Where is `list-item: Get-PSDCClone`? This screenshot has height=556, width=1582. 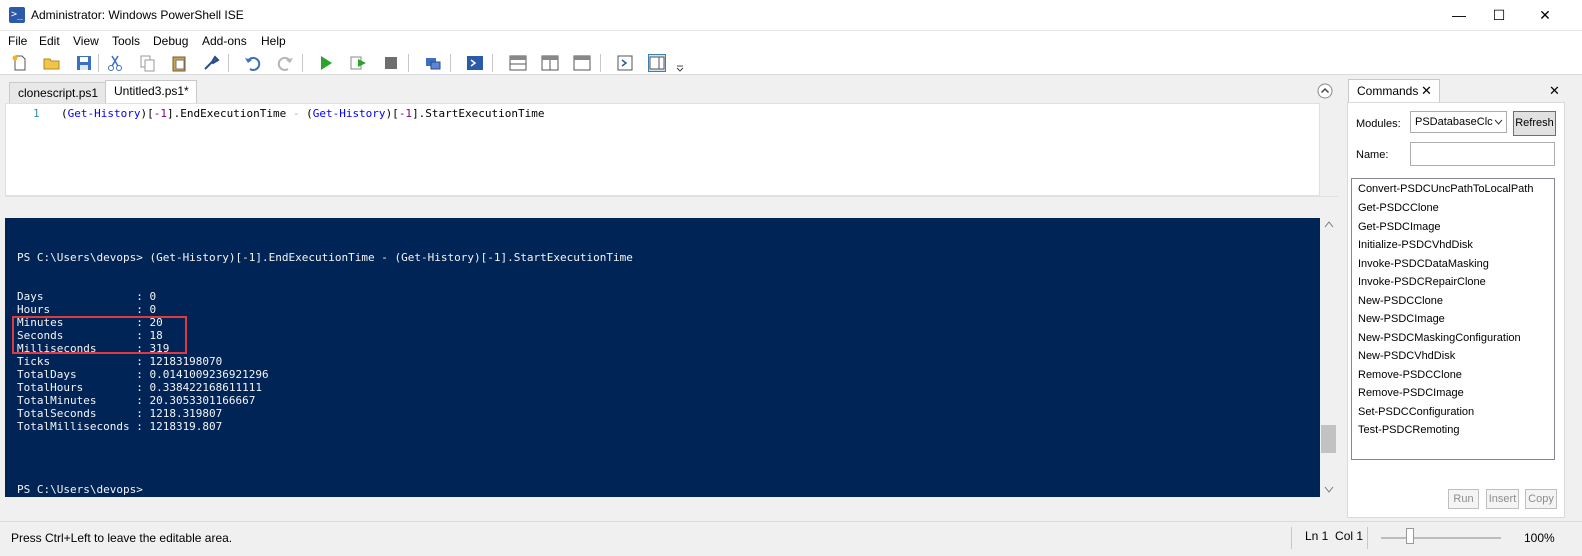
list-item: Get-PSDCClone is located at coordinates (1398, 208).